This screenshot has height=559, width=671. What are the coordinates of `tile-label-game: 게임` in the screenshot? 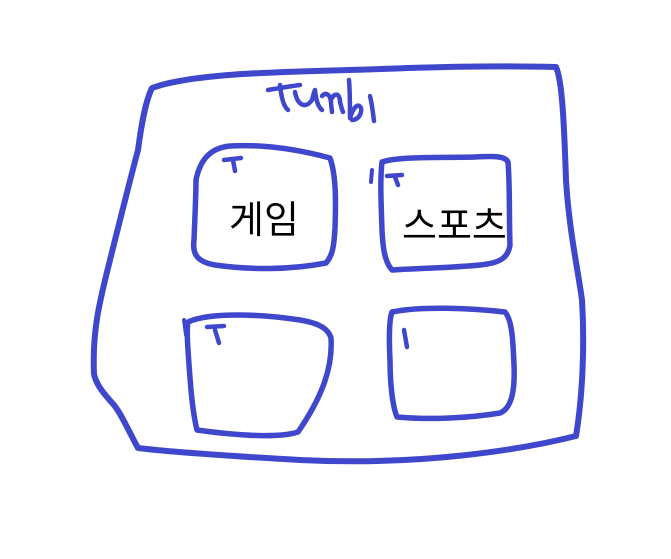 It's located at (264, 220).